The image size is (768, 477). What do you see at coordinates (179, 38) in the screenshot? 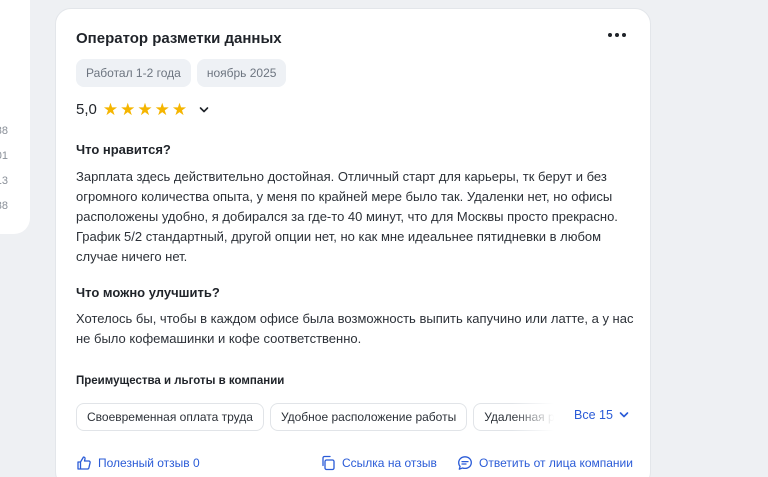
I see `review-title: Оператор разметки данных` at bounding box center [179, 38].